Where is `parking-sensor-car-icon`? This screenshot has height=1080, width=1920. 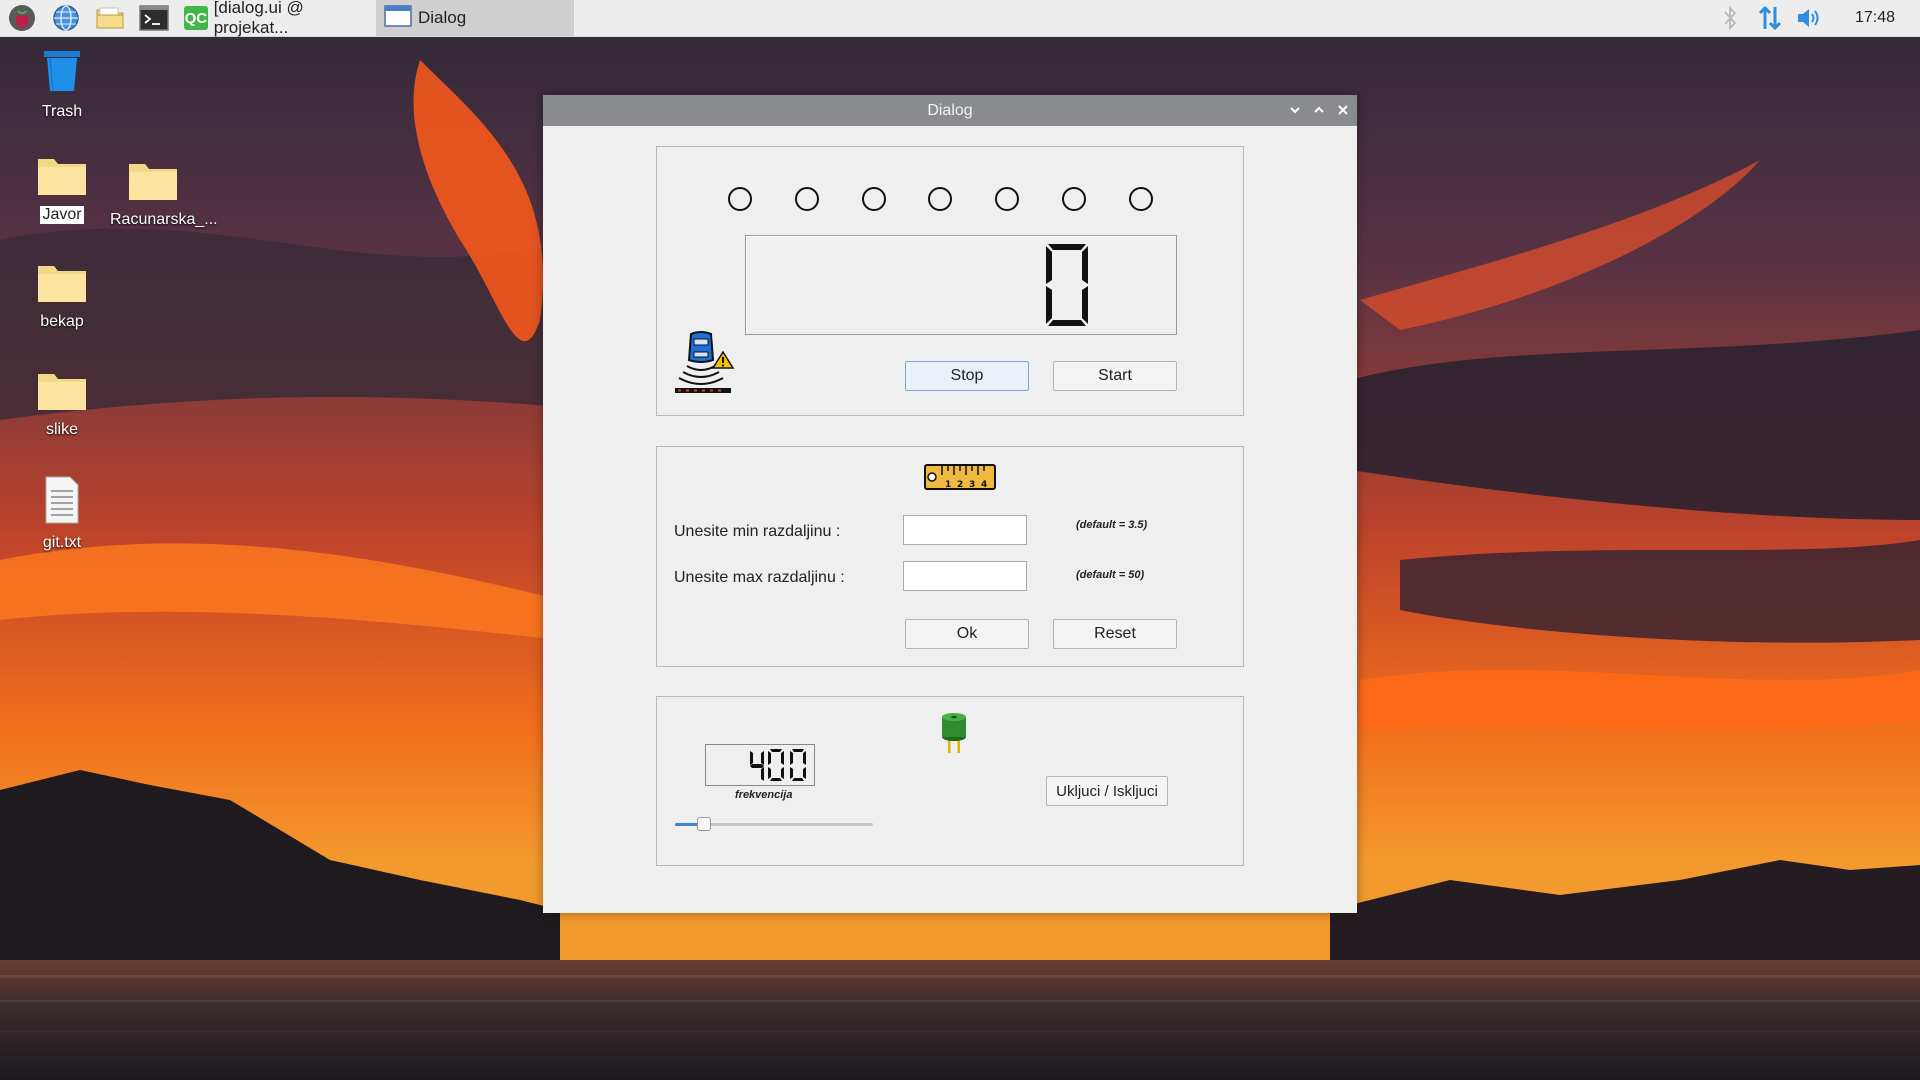 parking-sensor-car-icon is located at coordinates (704, 364).